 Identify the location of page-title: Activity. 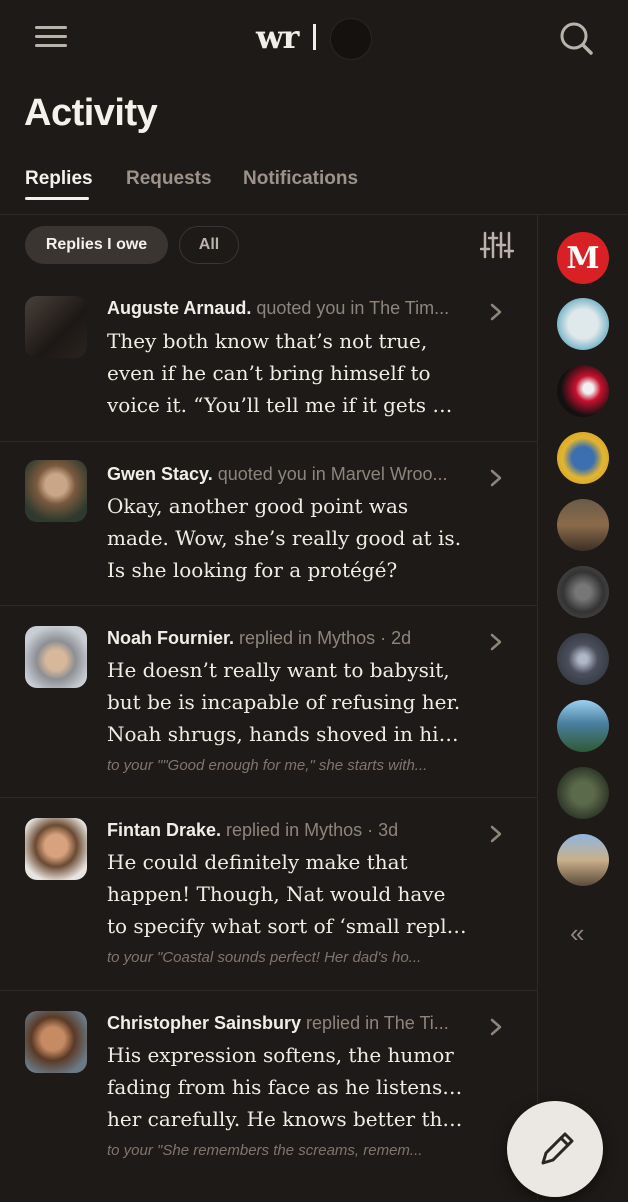
(91, 113).